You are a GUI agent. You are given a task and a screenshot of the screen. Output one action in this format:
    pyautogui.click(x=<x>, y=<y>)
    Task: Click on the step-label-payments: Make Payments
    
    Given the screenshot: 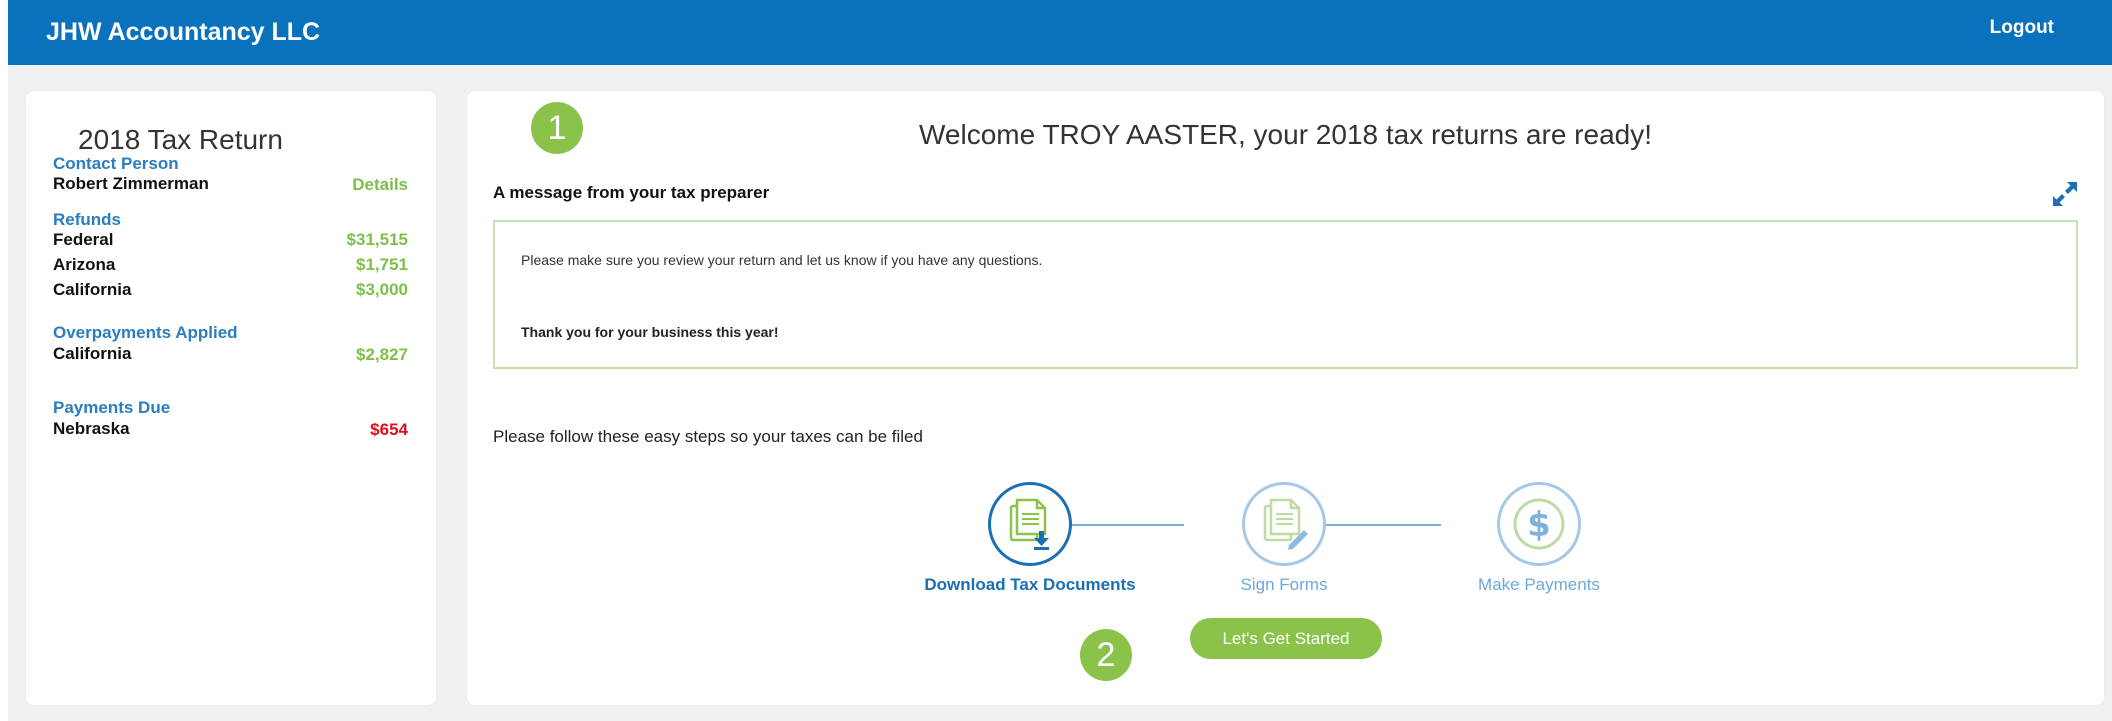 What is the action you would take?
    pyautogui.click(x=1539, y=585)
    